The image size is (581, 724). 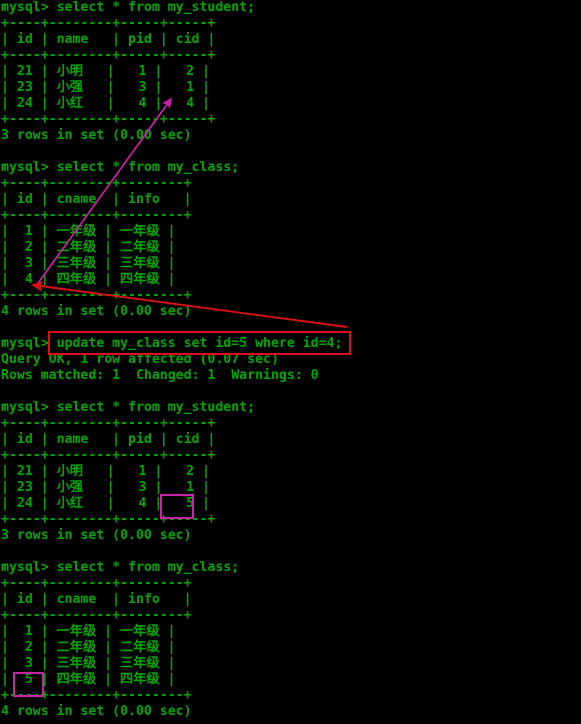 What do you see at coordinates (199, 343) in the screenshot?
I see `update-statement-box` at bounding box center [199, 343].